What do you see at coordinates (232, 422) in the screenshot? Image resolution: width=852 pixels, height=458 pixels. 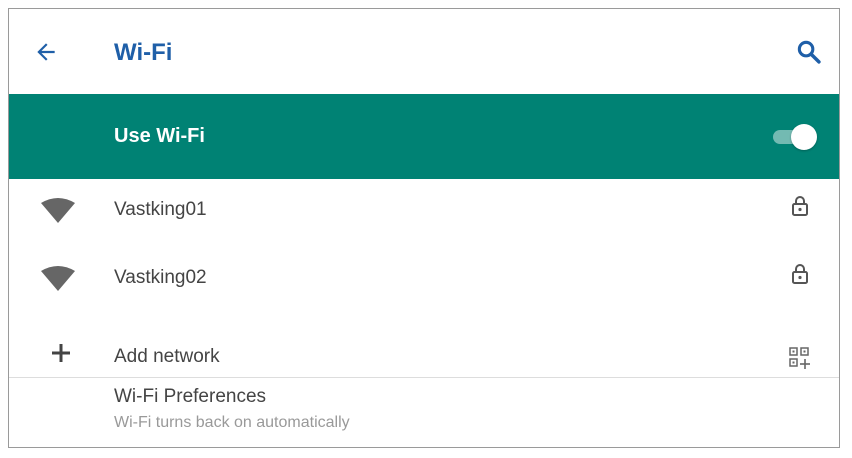 I see `preferences-subtitle: Wi-Fi turns back on automatically` at bounding box center [232, 422].